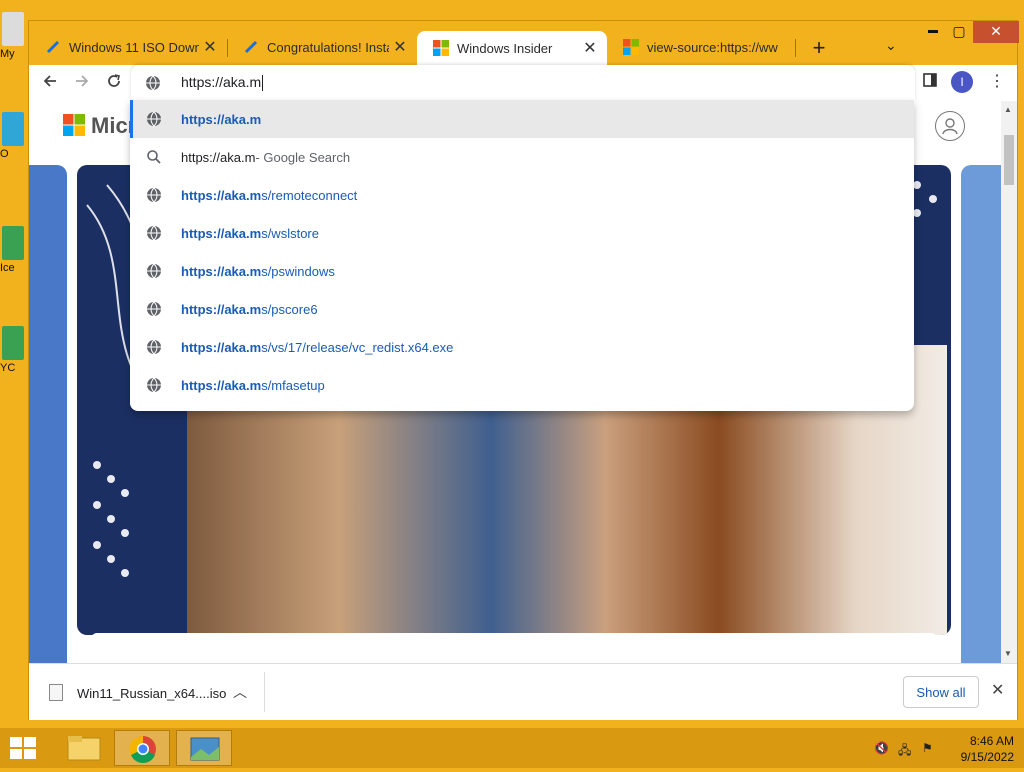 The image size is (1024, 772). Describe the element at coordinates (930, 81) in the screenshot. I see `side-panel-icon` at that location.